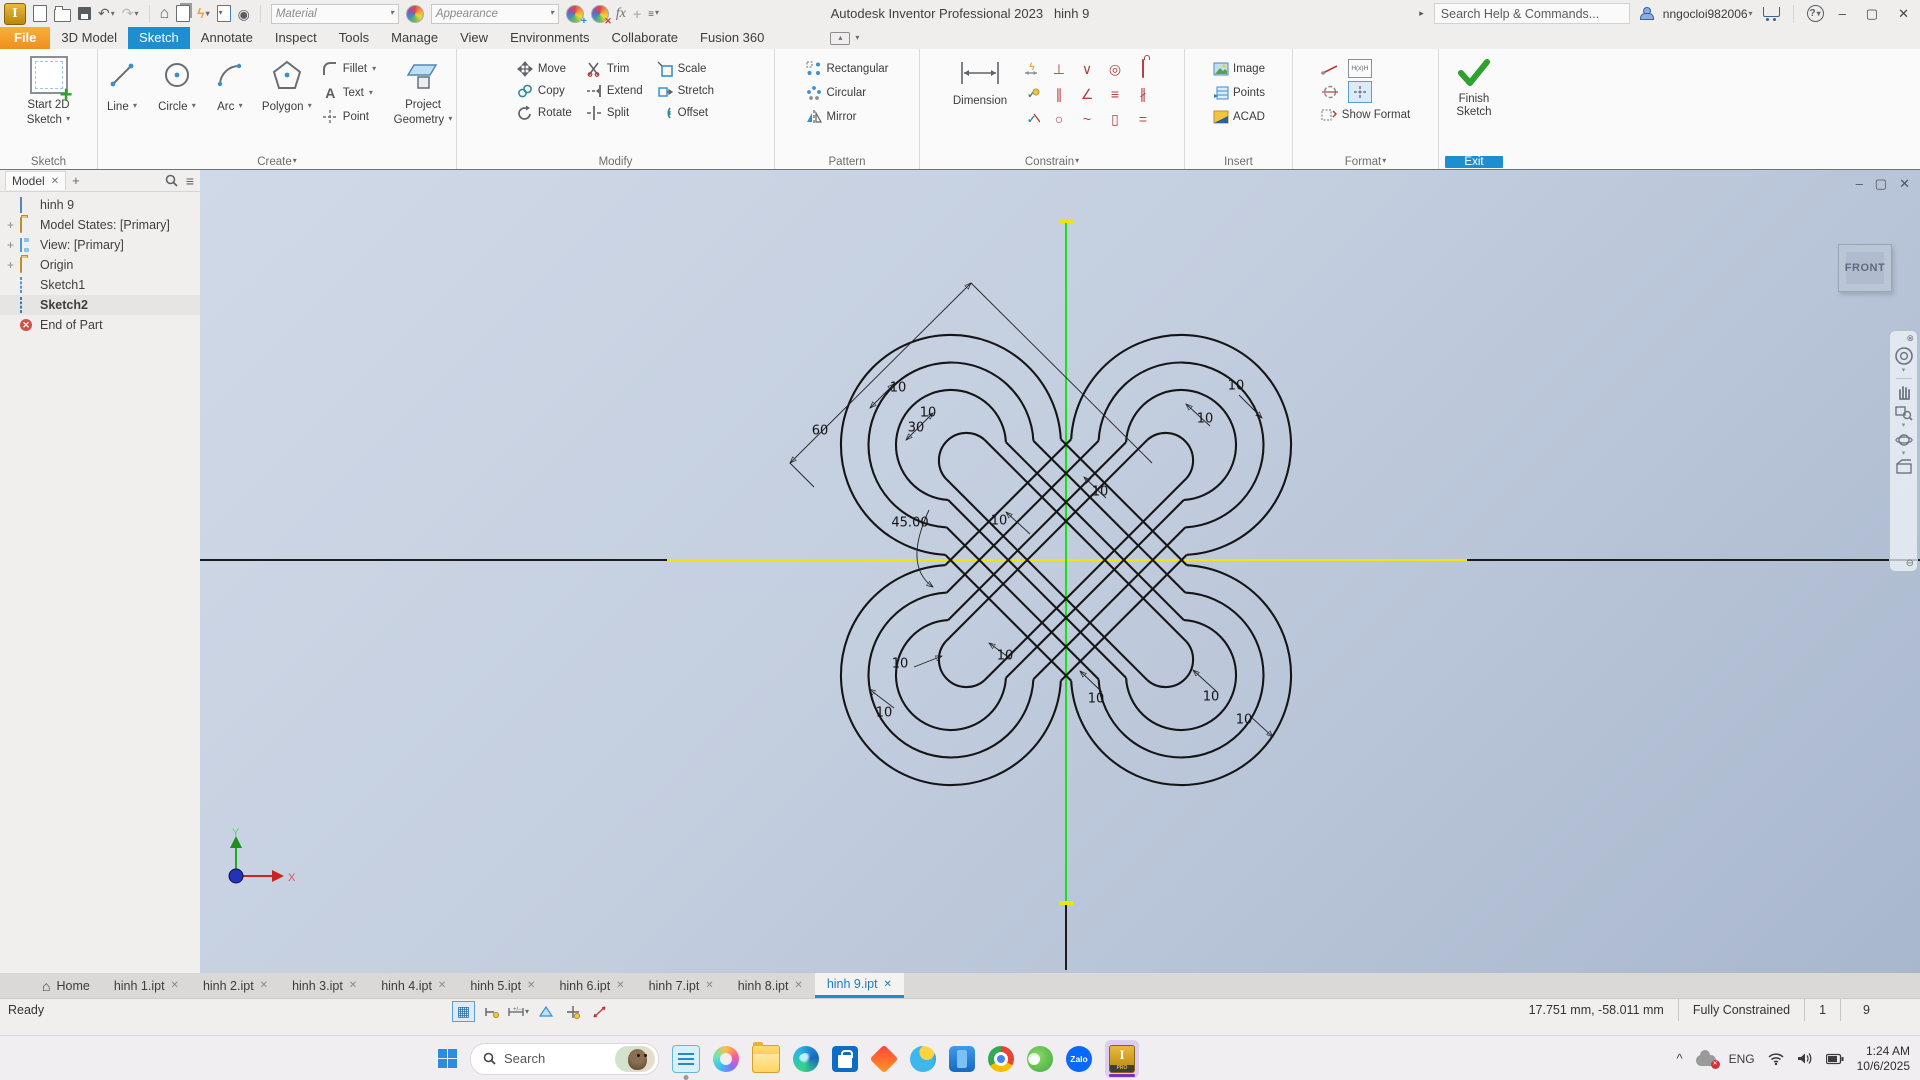  I want to click on view-cube-front-face: FRONT, so click(1865, 268).